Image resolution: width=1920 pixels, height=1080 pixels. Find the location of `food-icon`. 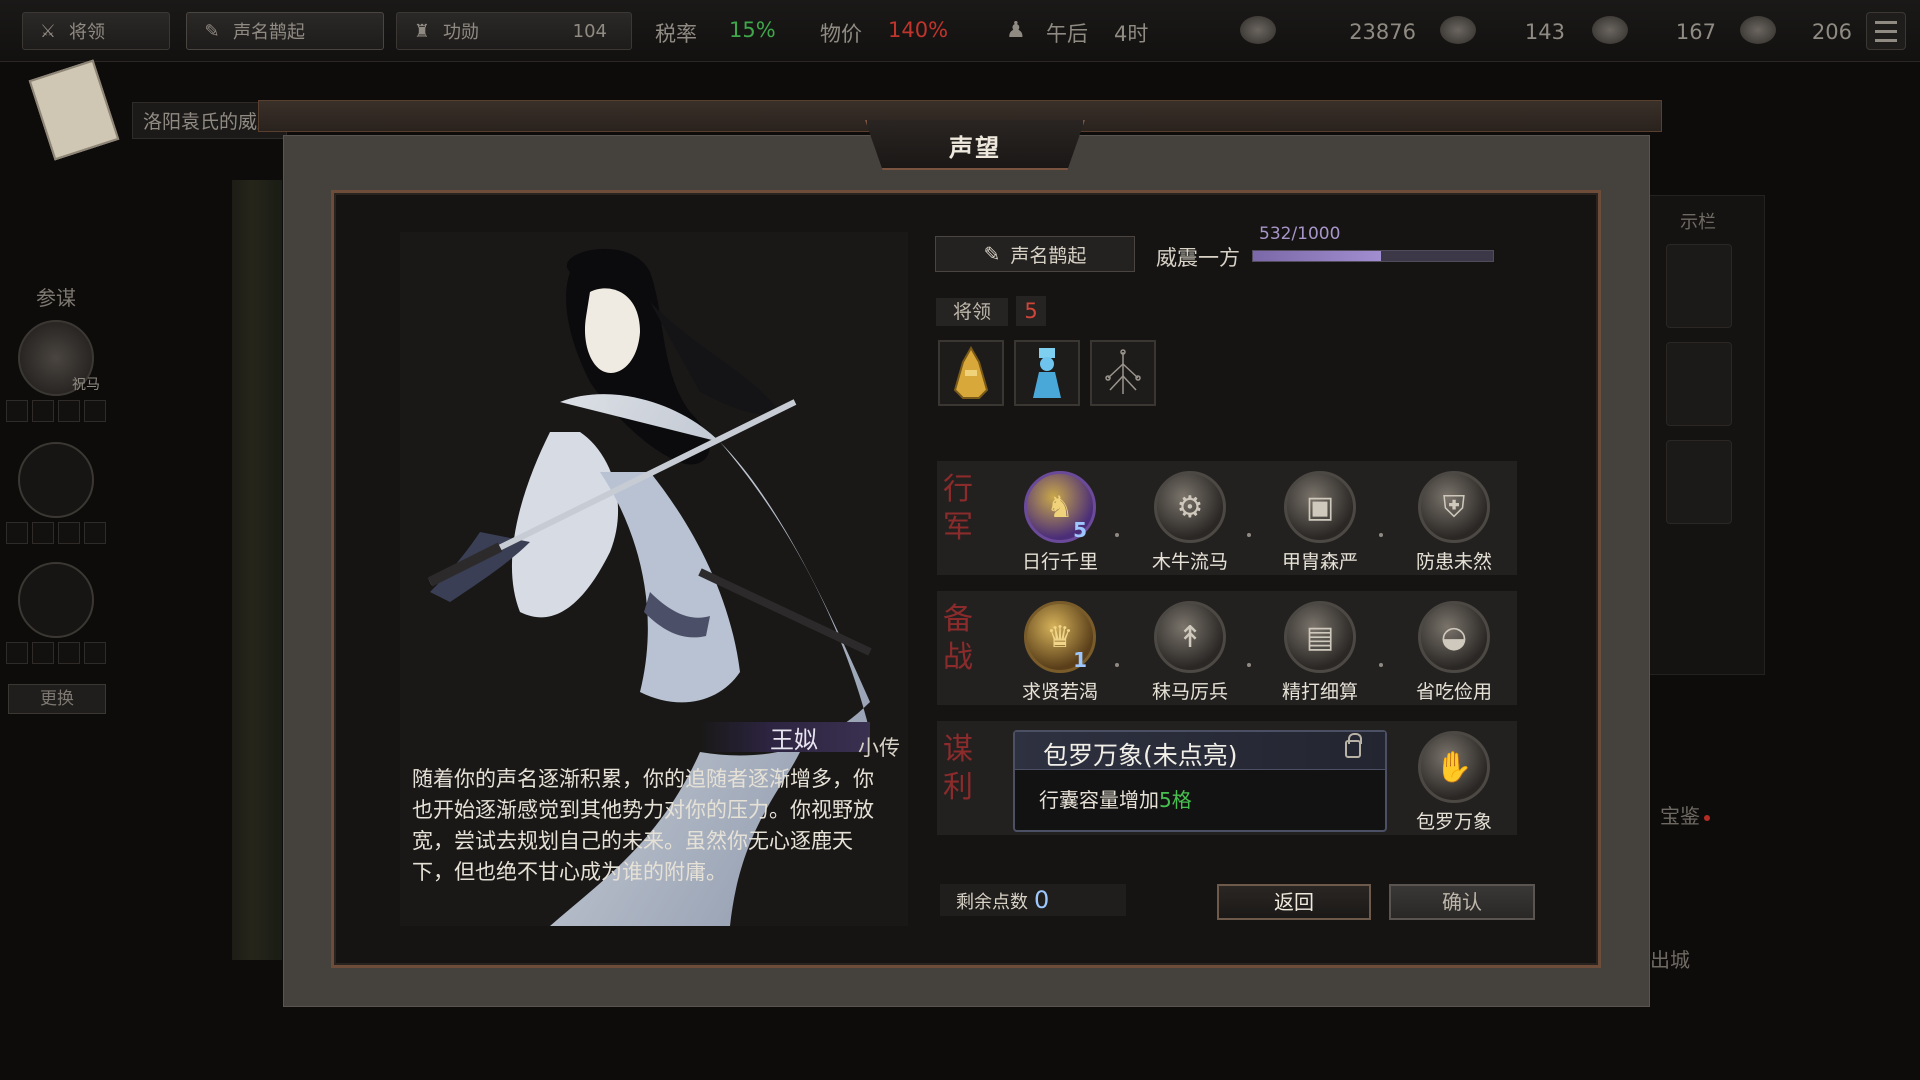

food-icon is located at coordinates (1458, 30).